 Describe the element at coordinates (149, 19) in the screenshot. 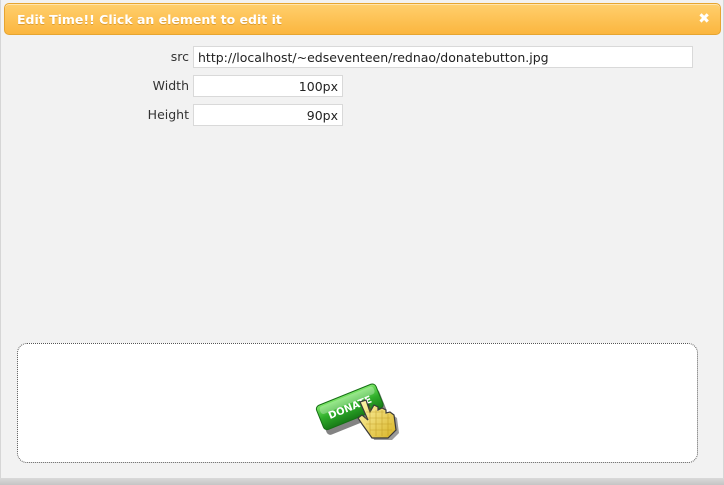

I see `dialog-title: Edit Time!! Click an element to edit it` at that location.